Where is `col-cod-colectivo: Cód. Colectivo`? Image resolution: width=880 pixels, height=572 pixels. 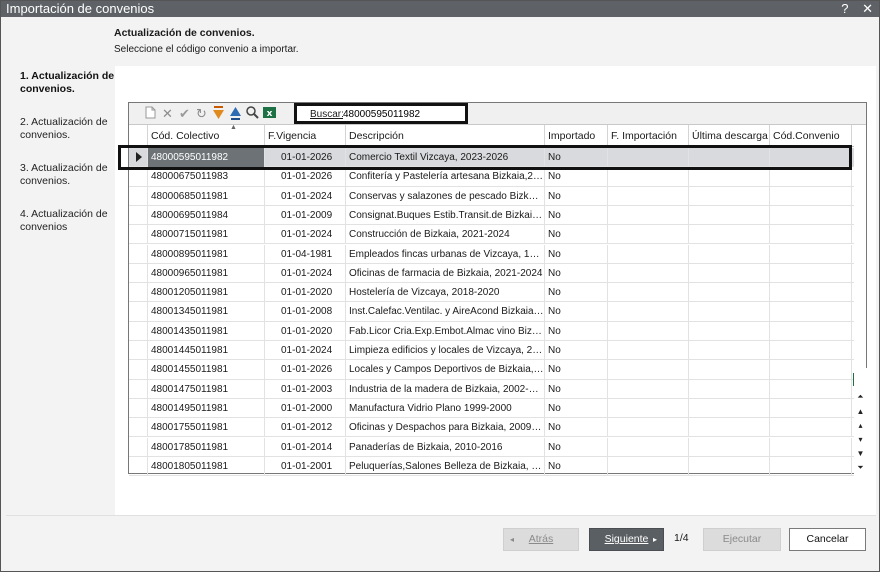 col-cod-colectivo: Cód. Colectivo is located at coordinates (206, 136).